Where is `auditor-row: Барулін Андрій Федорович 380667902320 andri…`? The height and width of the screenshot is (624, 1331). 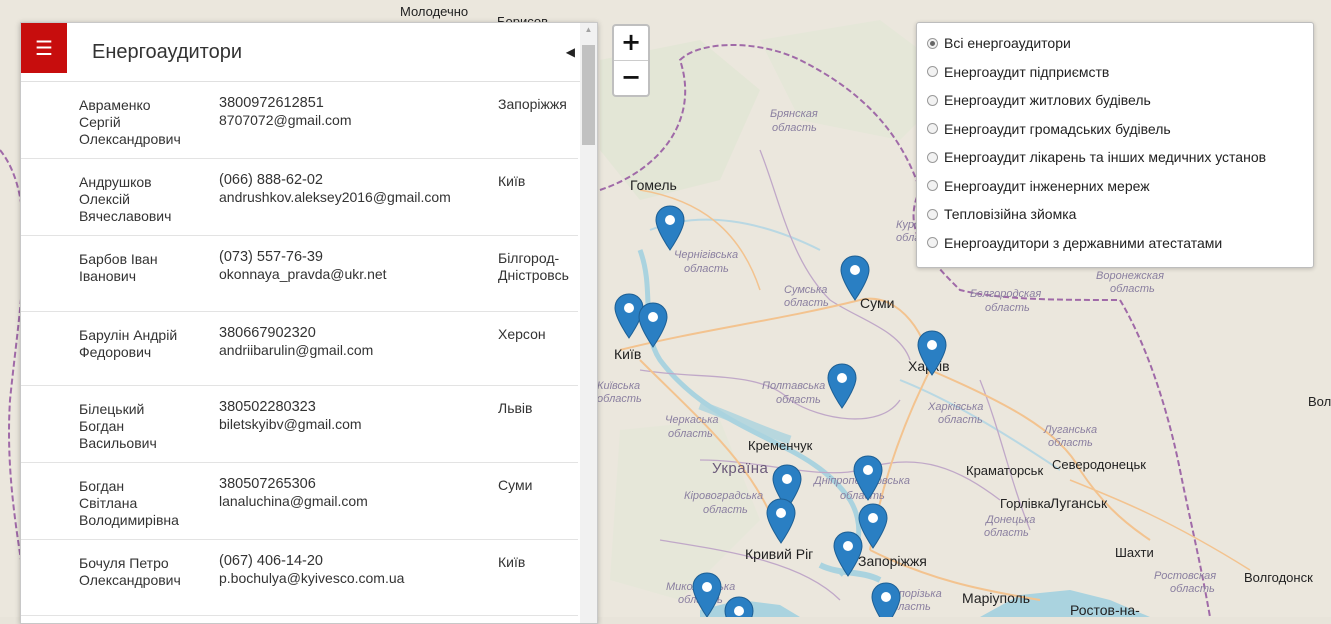
auditor-row: Барулін Андрій Федорович 380667902320 andri… is located at coordinates (299, 349).